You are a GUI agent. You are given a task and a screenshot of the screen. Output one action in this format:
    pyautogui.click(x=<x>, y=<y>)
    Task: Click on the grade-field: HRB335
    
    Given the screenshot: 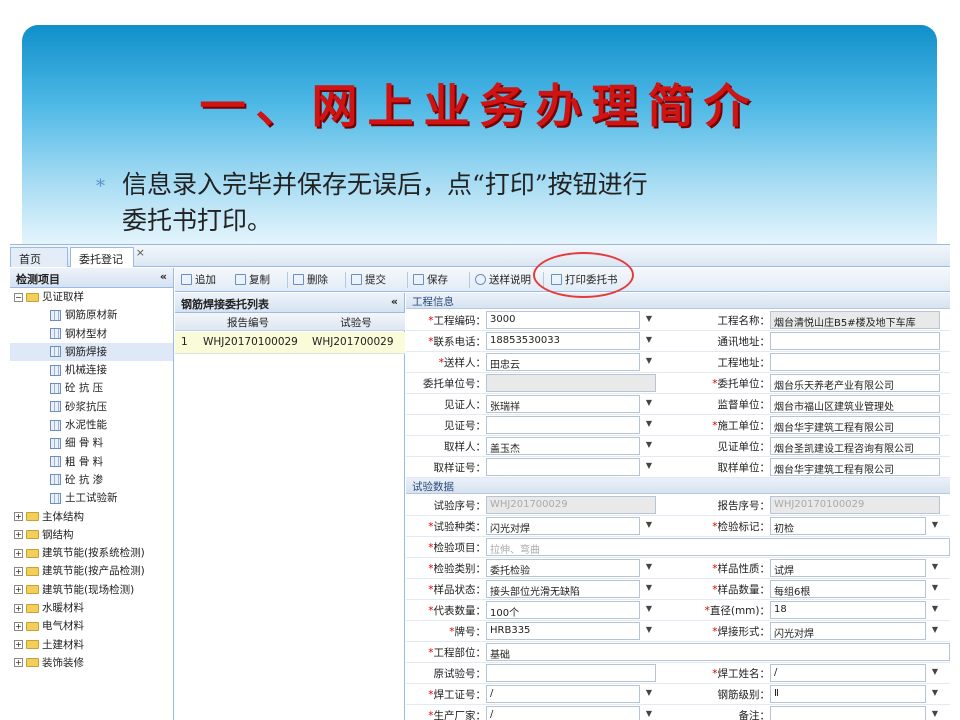 What is the action you would take?
    pyautogui.click(x=563, y=631)
    